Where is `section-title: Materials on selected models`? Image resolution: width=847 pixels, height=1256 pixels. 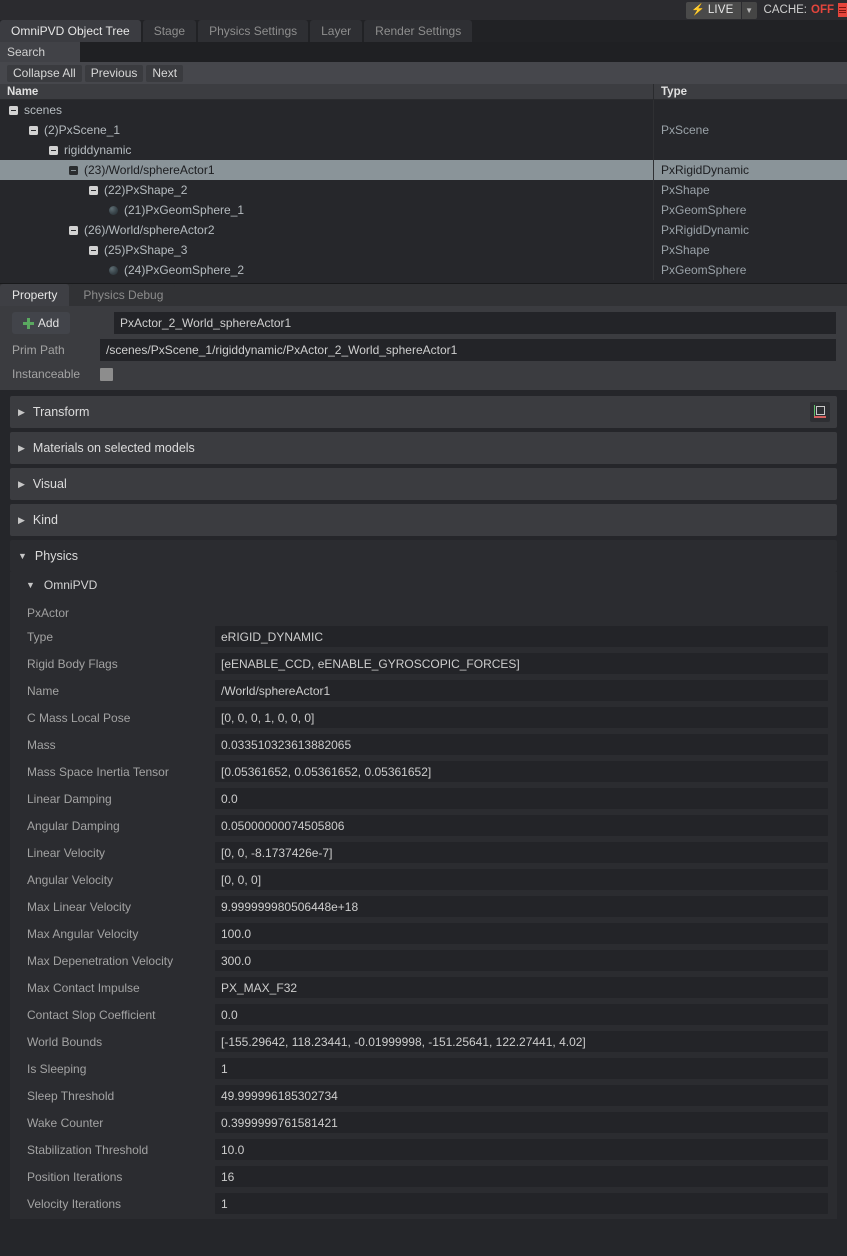
section-title: Materials on selected models is located at coordinates (113, 448).